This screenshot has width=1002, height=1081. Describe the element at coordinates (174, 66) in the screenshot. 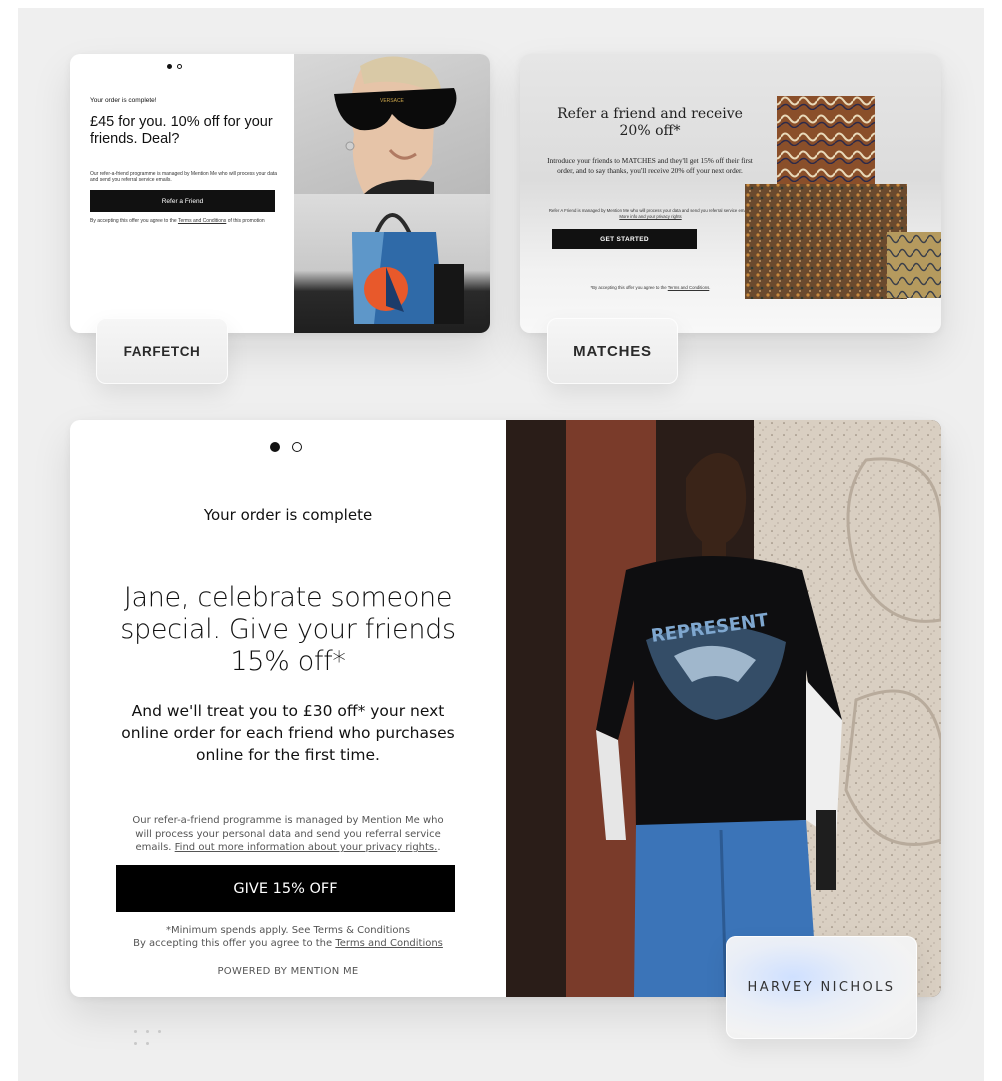

I see `farfetch-carousel-dots` at that location.